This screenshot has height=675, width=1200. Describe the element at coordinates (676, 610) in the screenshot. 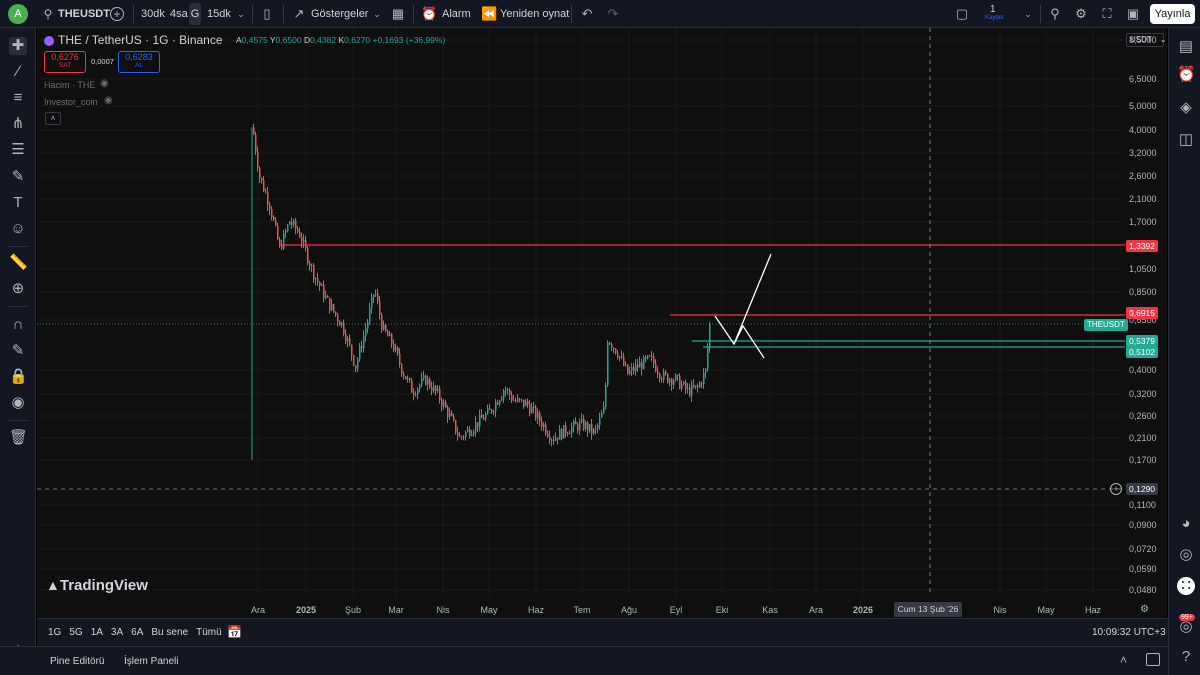

I see `time-tick-label: Eyl` at that location.